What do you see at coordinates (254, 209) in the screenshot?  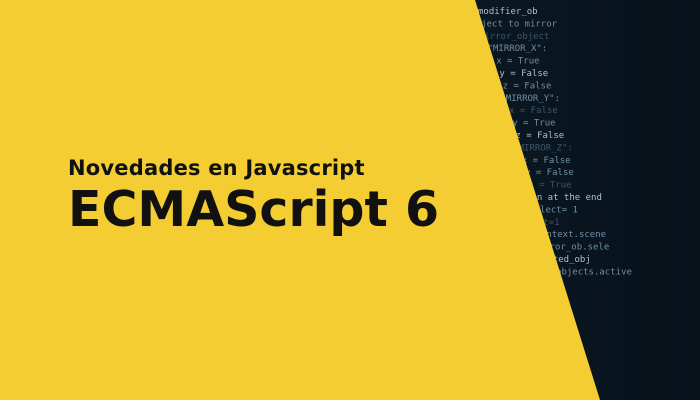 I see `title: ECMAScript 6` at bounding box center [254, 209].